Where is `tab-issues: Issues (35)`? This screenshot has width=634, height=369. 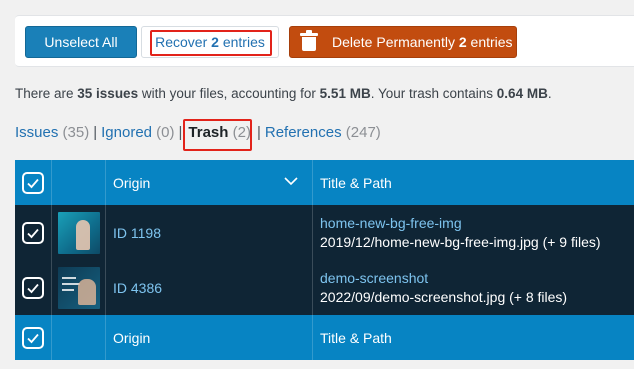 tab-issues: Issues (35) is located at coordinates (52, 132).